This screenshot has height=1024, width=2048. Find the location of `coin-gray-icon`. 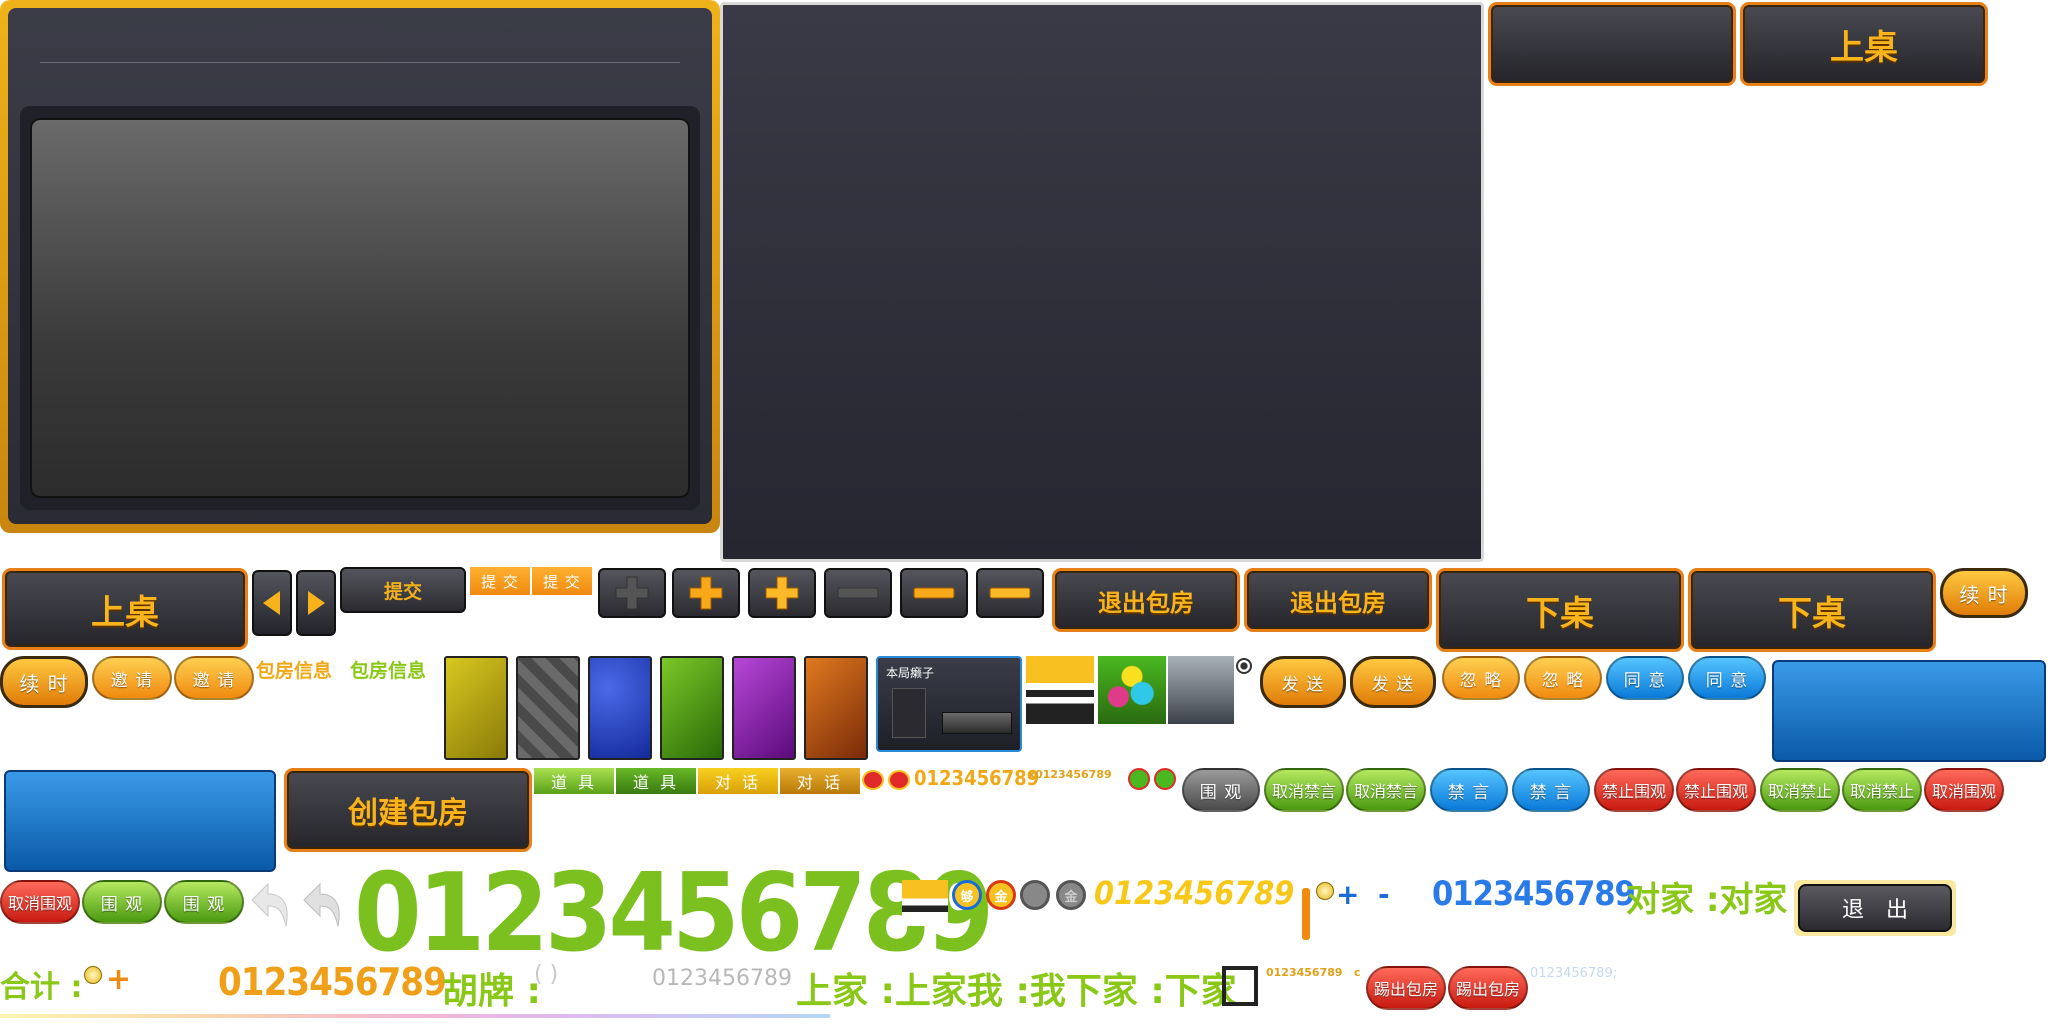

coin-gray-icon is located at coordinates (1035, 895).